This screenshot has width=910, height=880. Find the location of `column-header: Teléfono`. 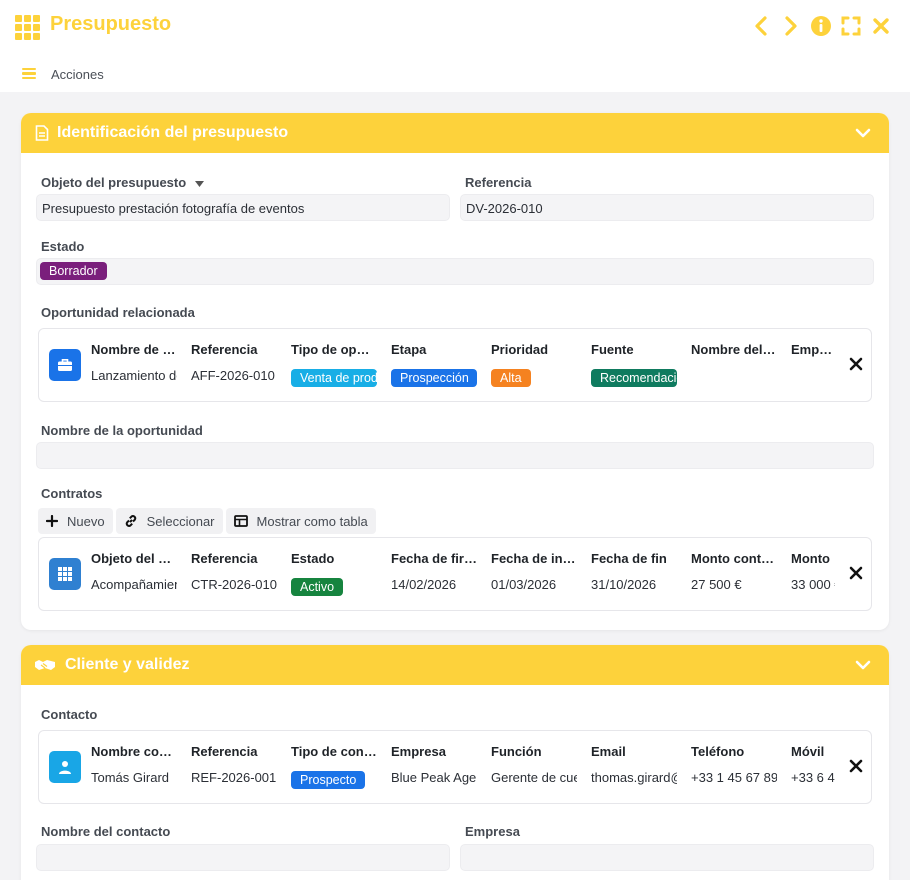

column-header: Teléfono is located at coordinates (718, 751).